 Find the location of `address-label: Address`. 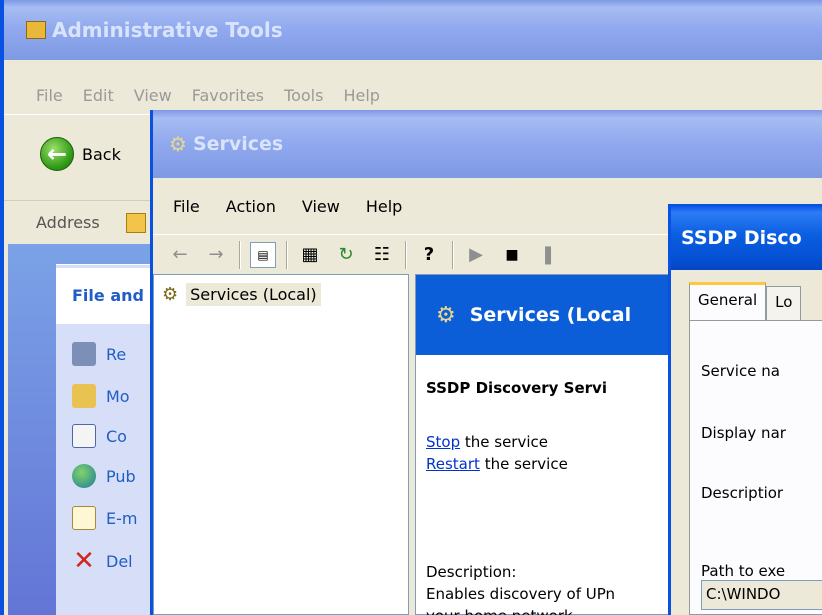

address-label: Address is located at coordinates (68, 222).